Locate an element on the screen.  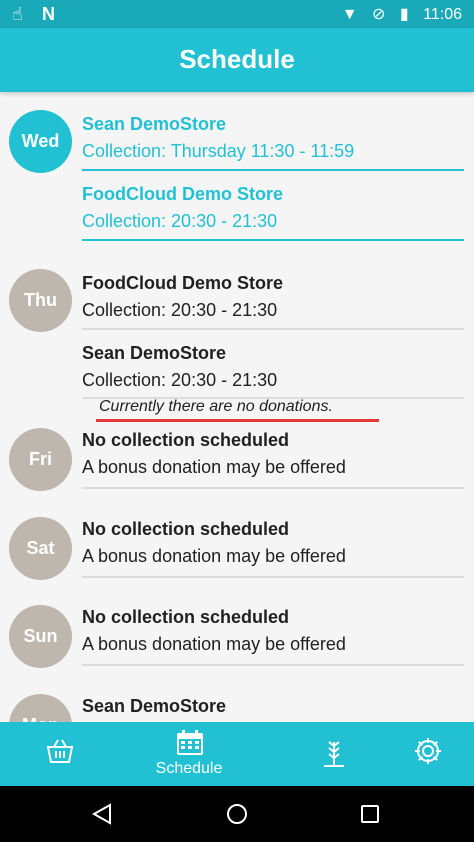
app-bar: Schedule is located at coordinates (237, 60).